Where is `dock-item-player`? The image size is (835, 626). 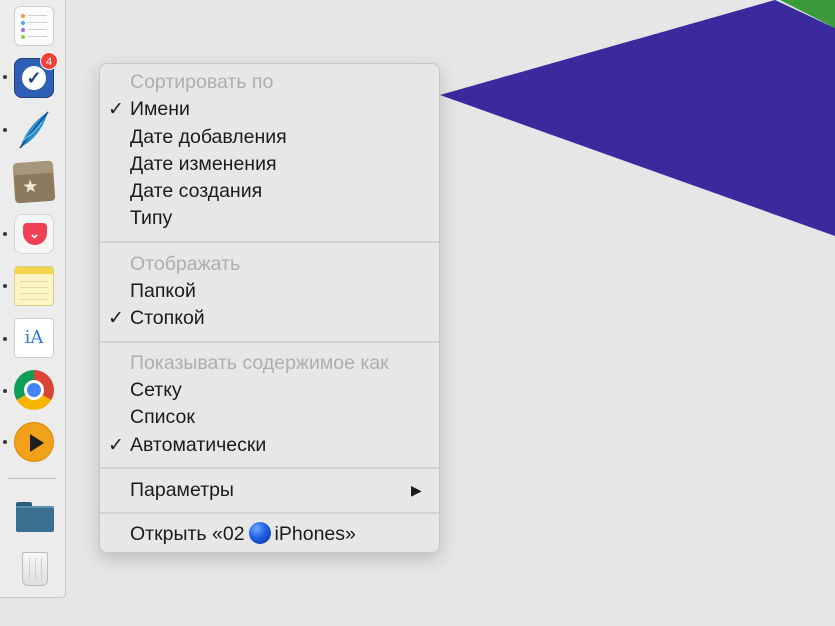 dock-item-player is located at coordinates (34, 442).